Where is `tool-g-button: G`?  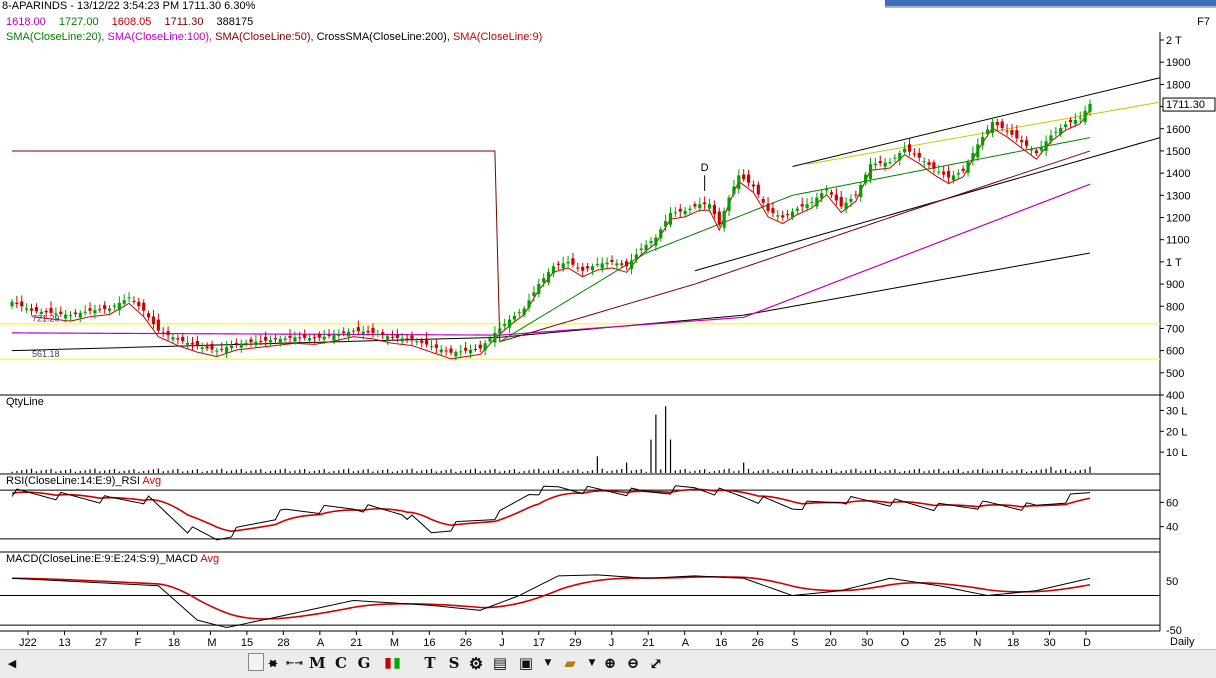 tool-g-button: G is located at coordinates (364, 663).